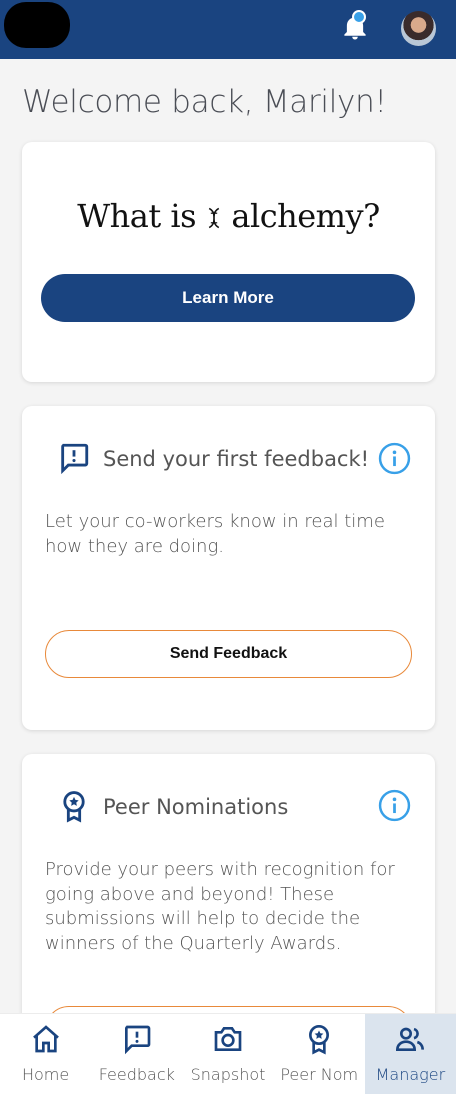 This screenshot has height=1094, width=456. What do you see at coordinates (74, 807) in the screenshot?
I see `award-badge-icon` at bounding box center [74, 807].